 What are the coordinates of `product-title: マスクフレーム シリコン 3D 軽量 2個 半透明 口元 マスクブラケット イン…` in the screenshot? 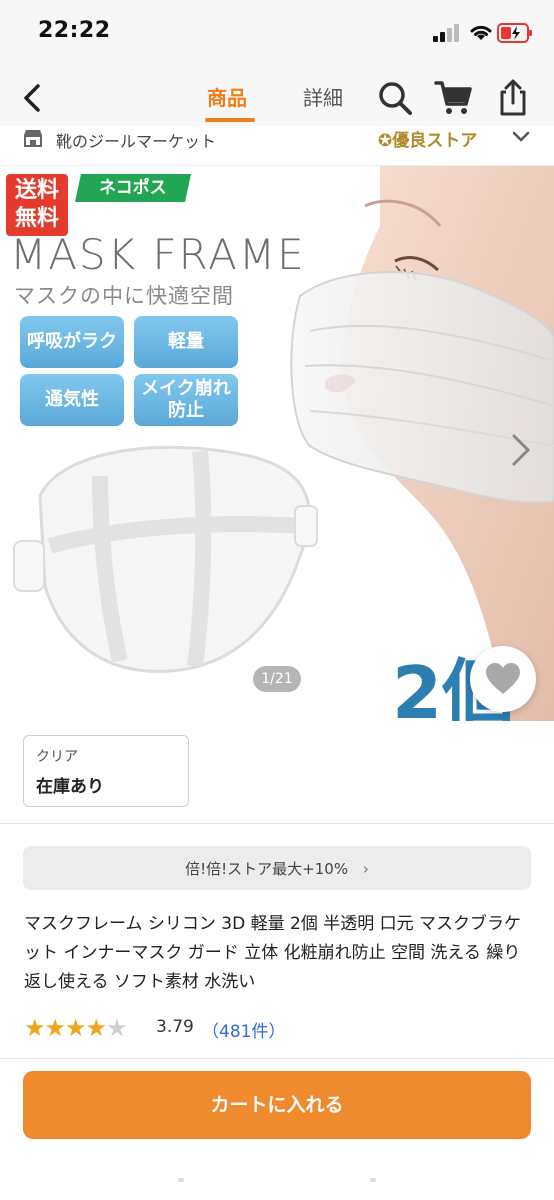 It's located at (273, 953).